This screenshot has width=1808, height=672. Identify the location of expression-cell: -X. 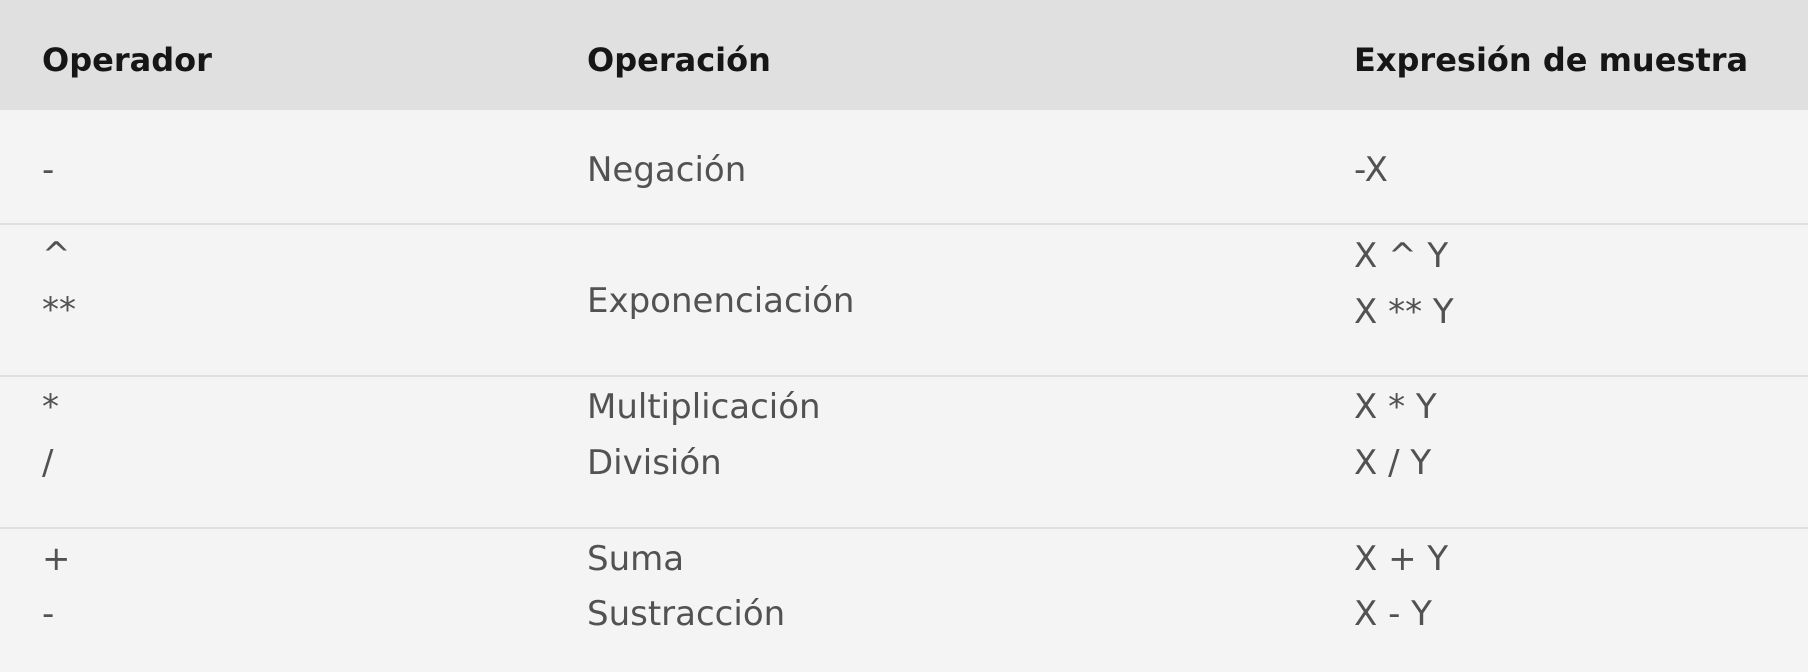
(1371, 170).